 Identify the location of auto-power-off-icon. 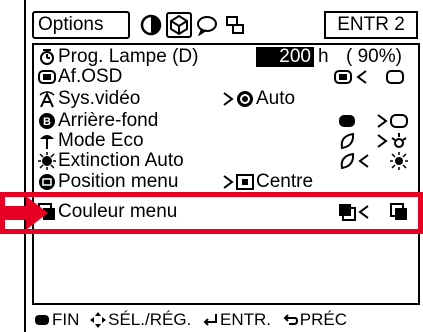
(47, 161).